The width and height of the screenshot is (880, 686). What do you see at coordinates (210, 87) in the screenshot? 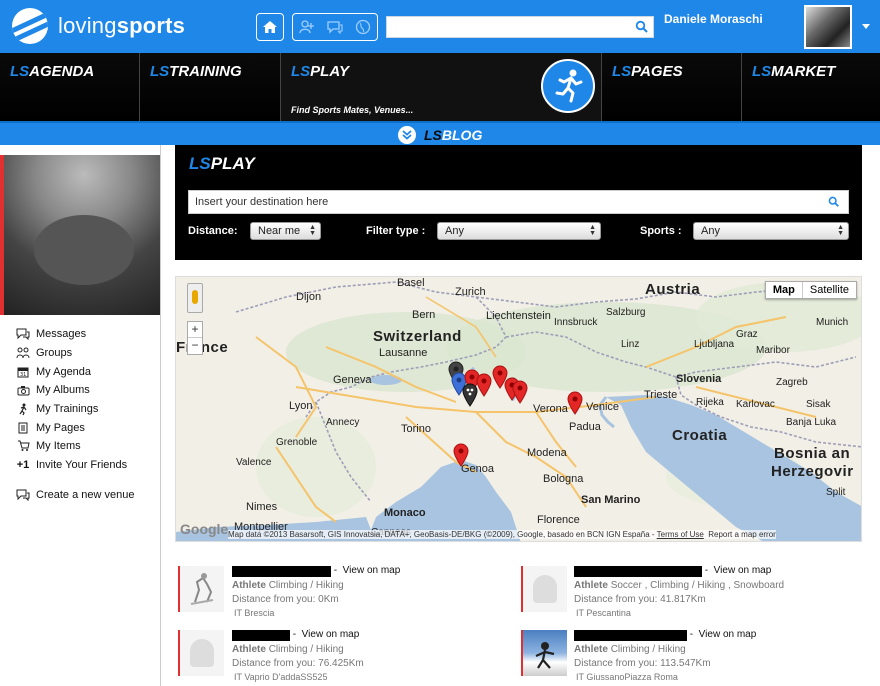
I see `nav-item-training: LSTRAINING` at bounding box center [210, 87].